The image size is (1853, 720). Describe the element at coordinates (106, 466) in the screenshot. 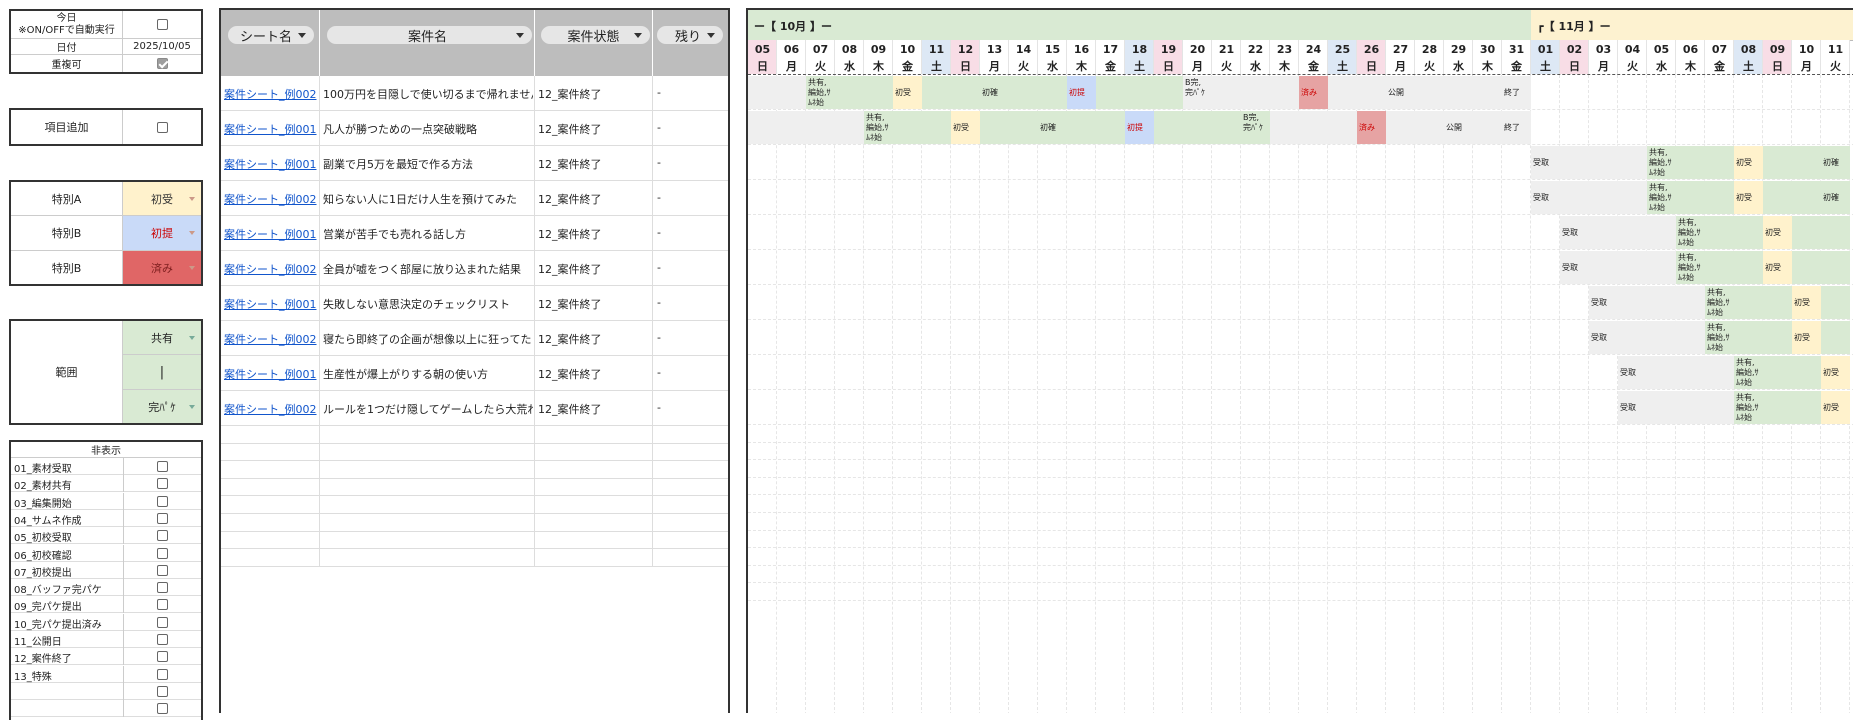

I see `hidden-item-row: 01_素材受取` at that location.